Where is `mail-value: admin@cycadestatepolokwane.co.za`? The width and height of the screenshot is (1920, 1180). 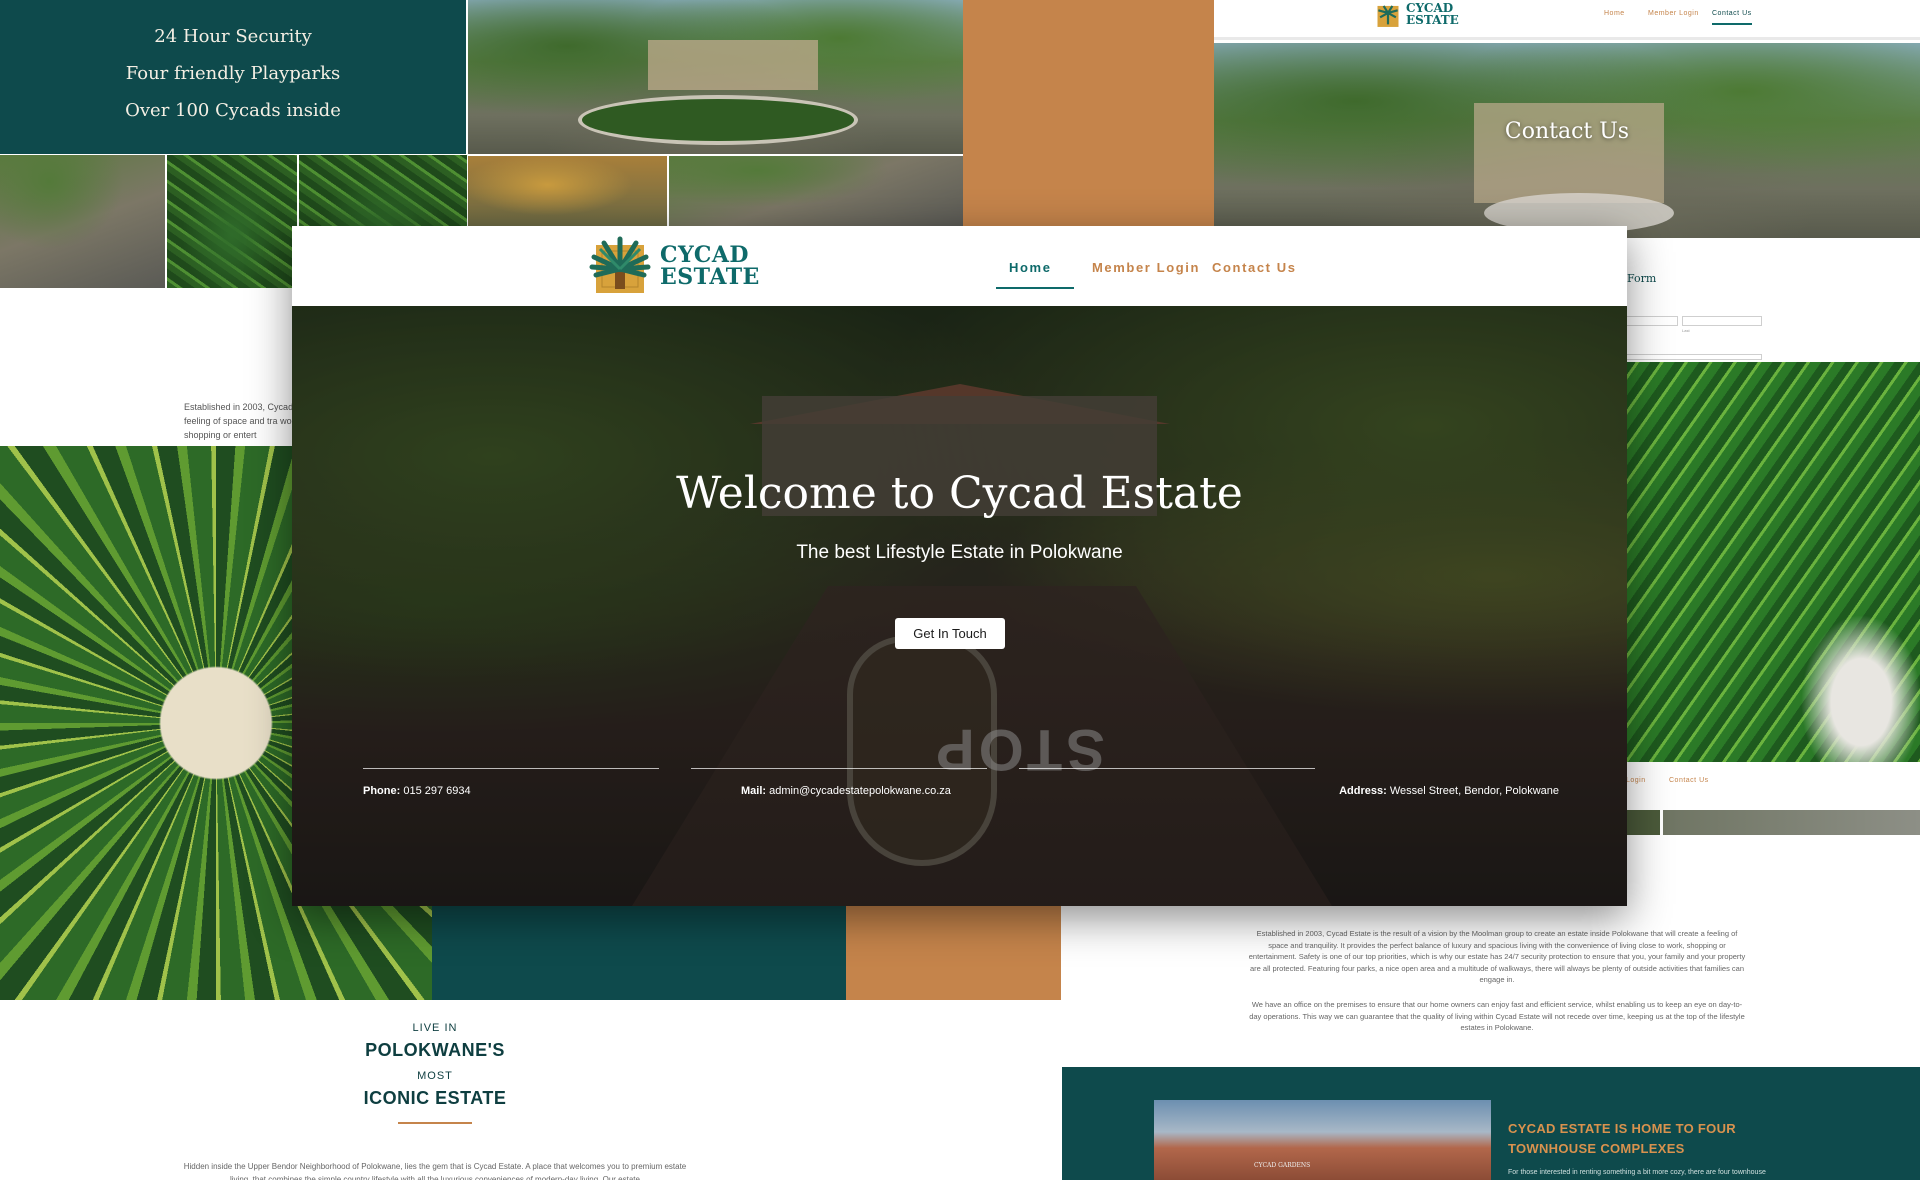 mail-value: admin@cycadestatepolokwane.co.za is located at coordinates (860, 791).